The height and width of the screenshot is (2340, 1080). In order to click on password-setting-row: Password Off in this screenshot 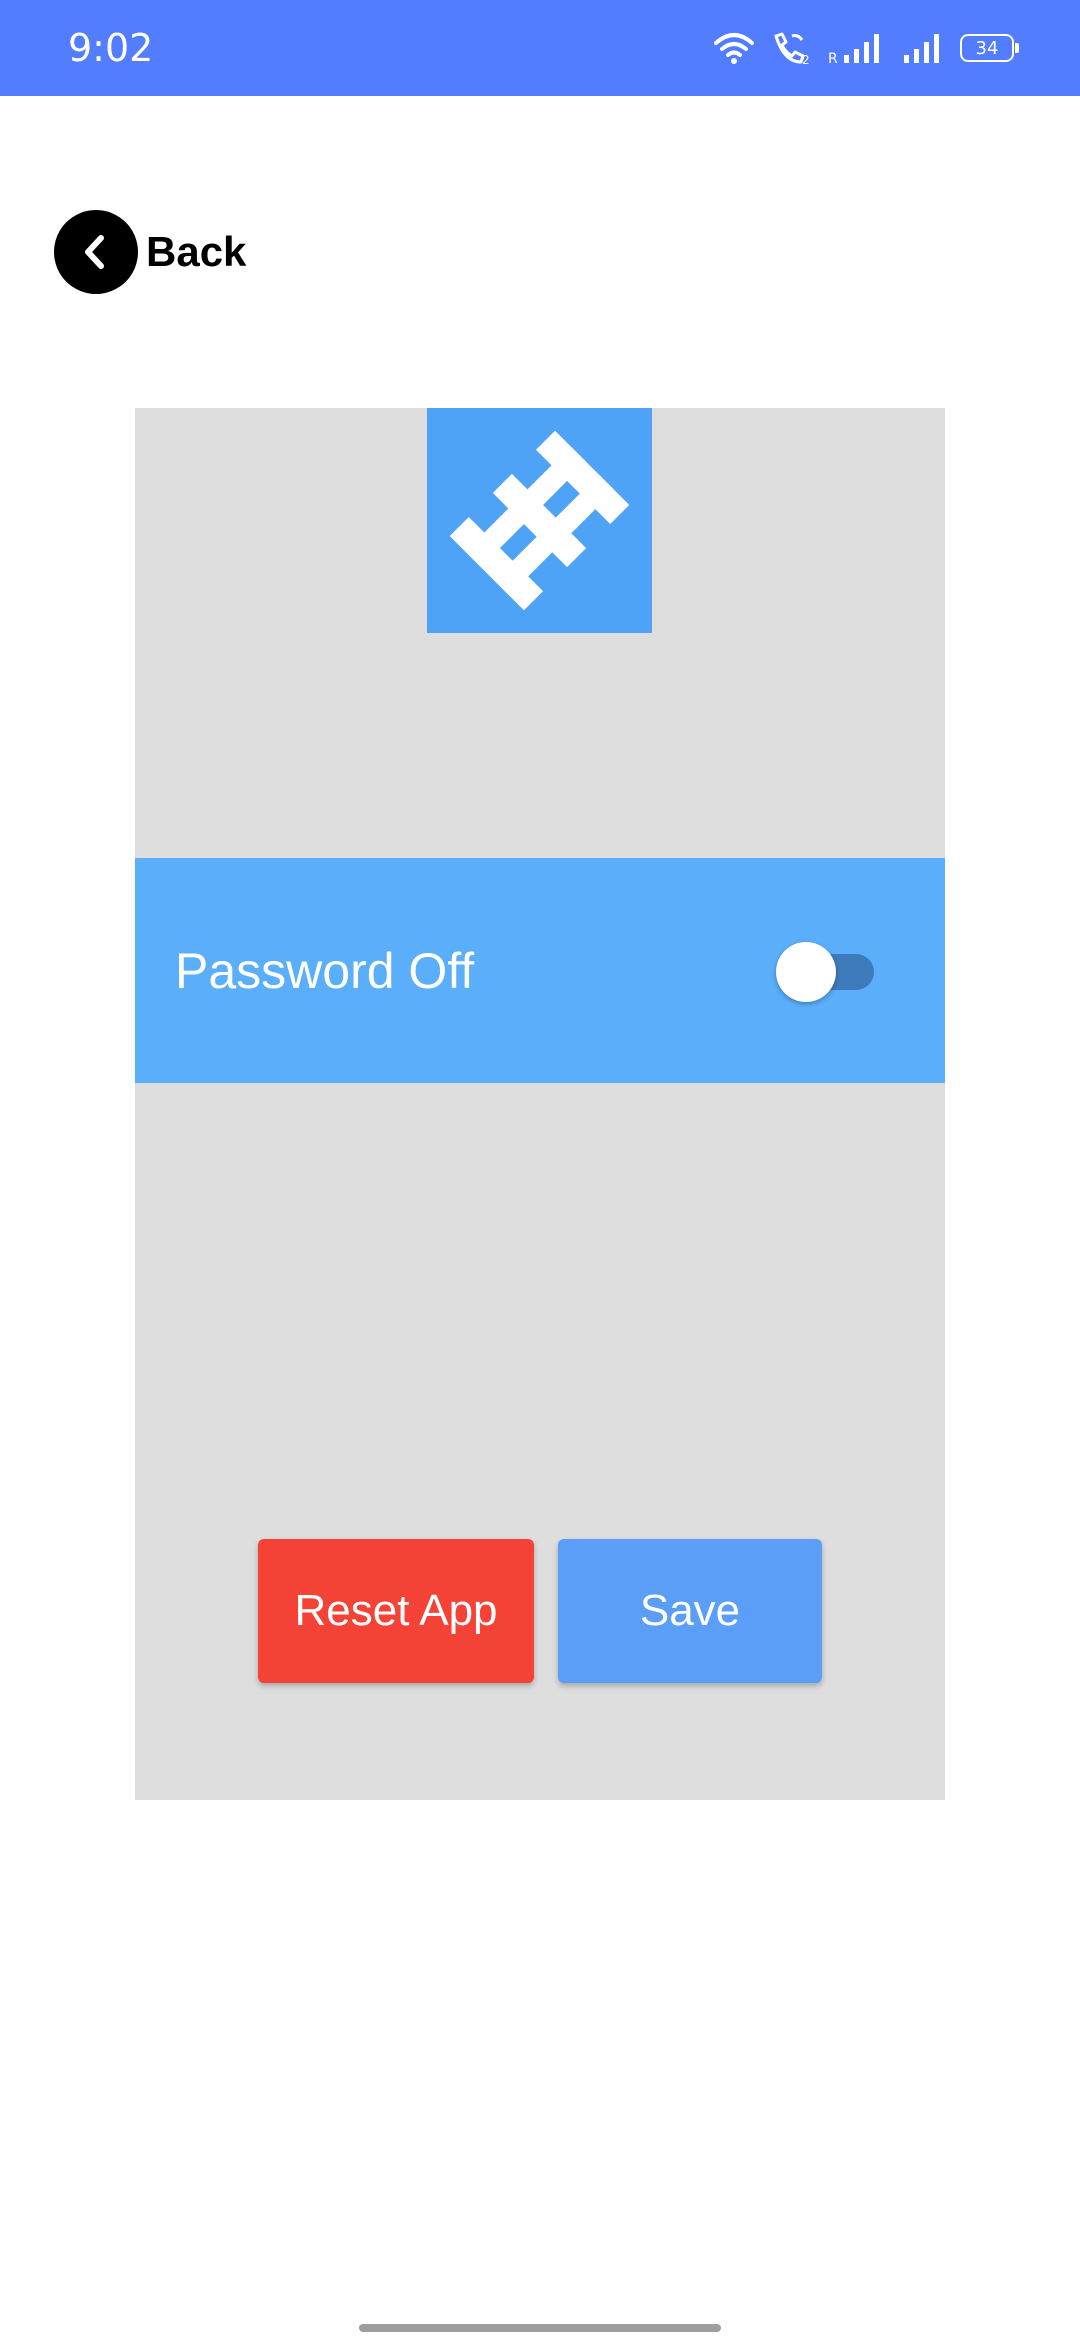, I will do `click(540, 970)`.